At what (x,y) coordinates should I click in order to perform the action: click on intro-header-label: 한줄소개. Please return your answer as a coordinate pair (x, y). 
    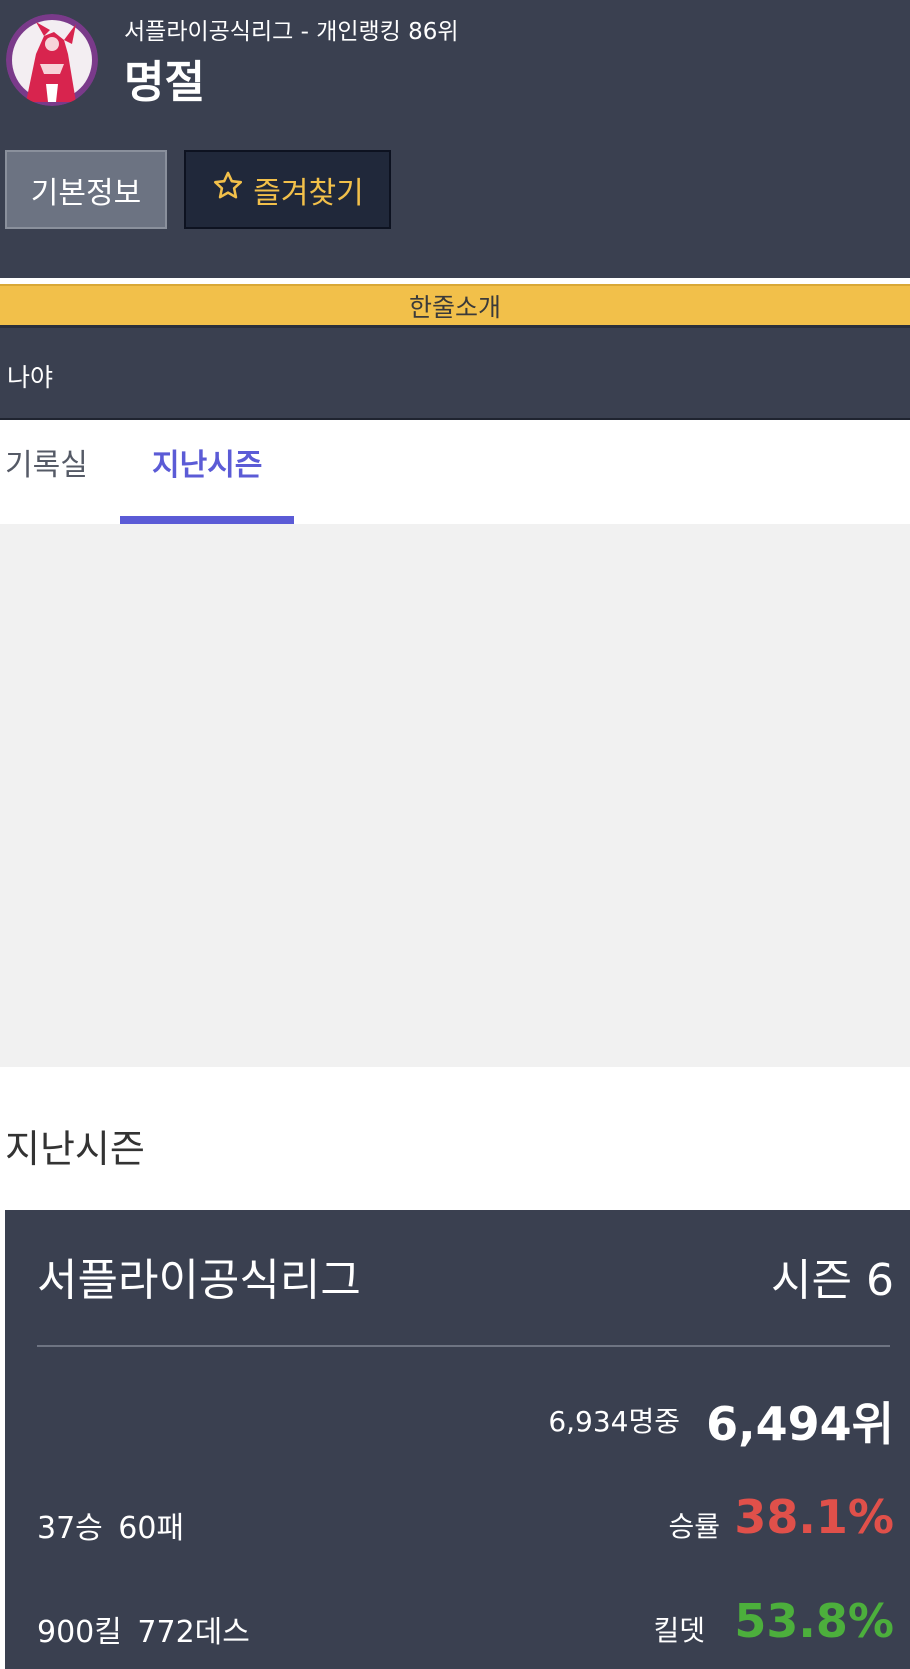
    Looking at the image, I should click on (454, 307).